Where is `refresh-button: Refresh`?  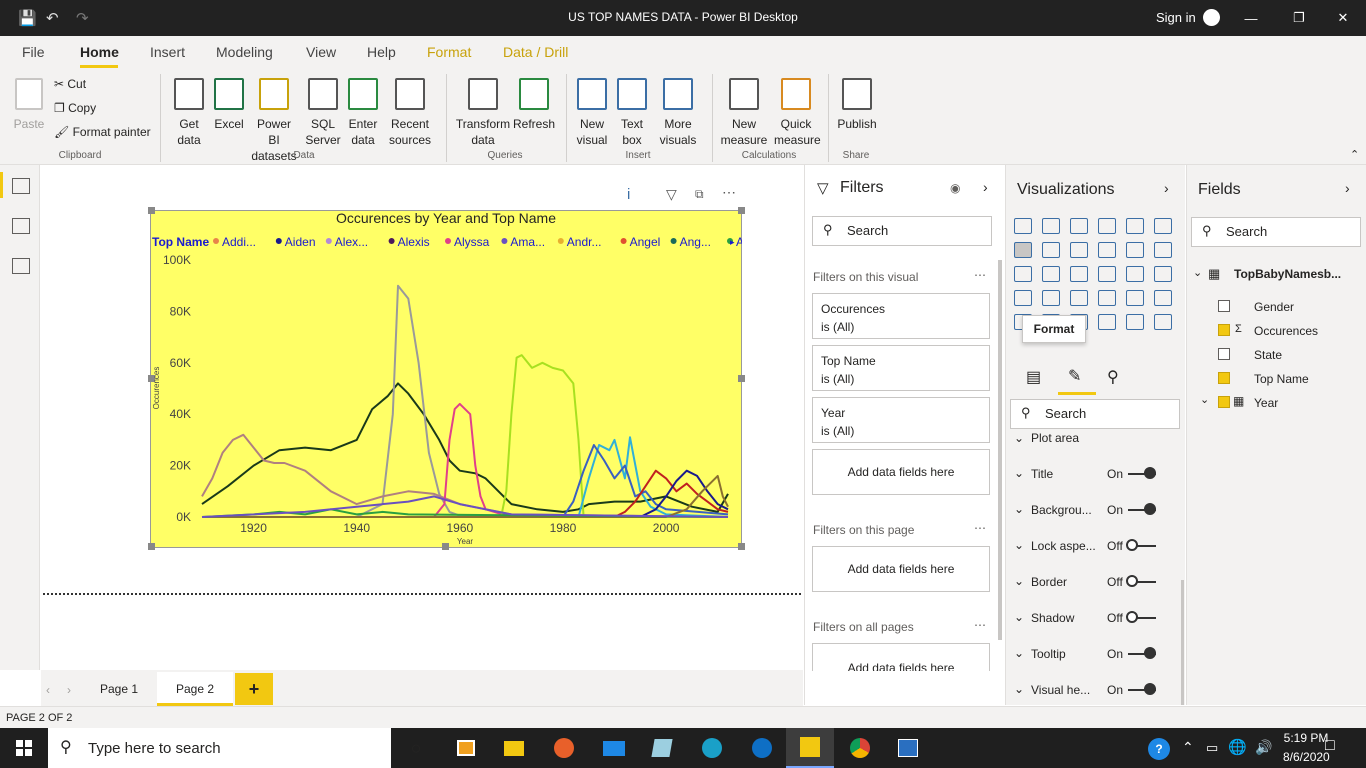
refresh-button: Refresh is located at coordinates (534, 105).